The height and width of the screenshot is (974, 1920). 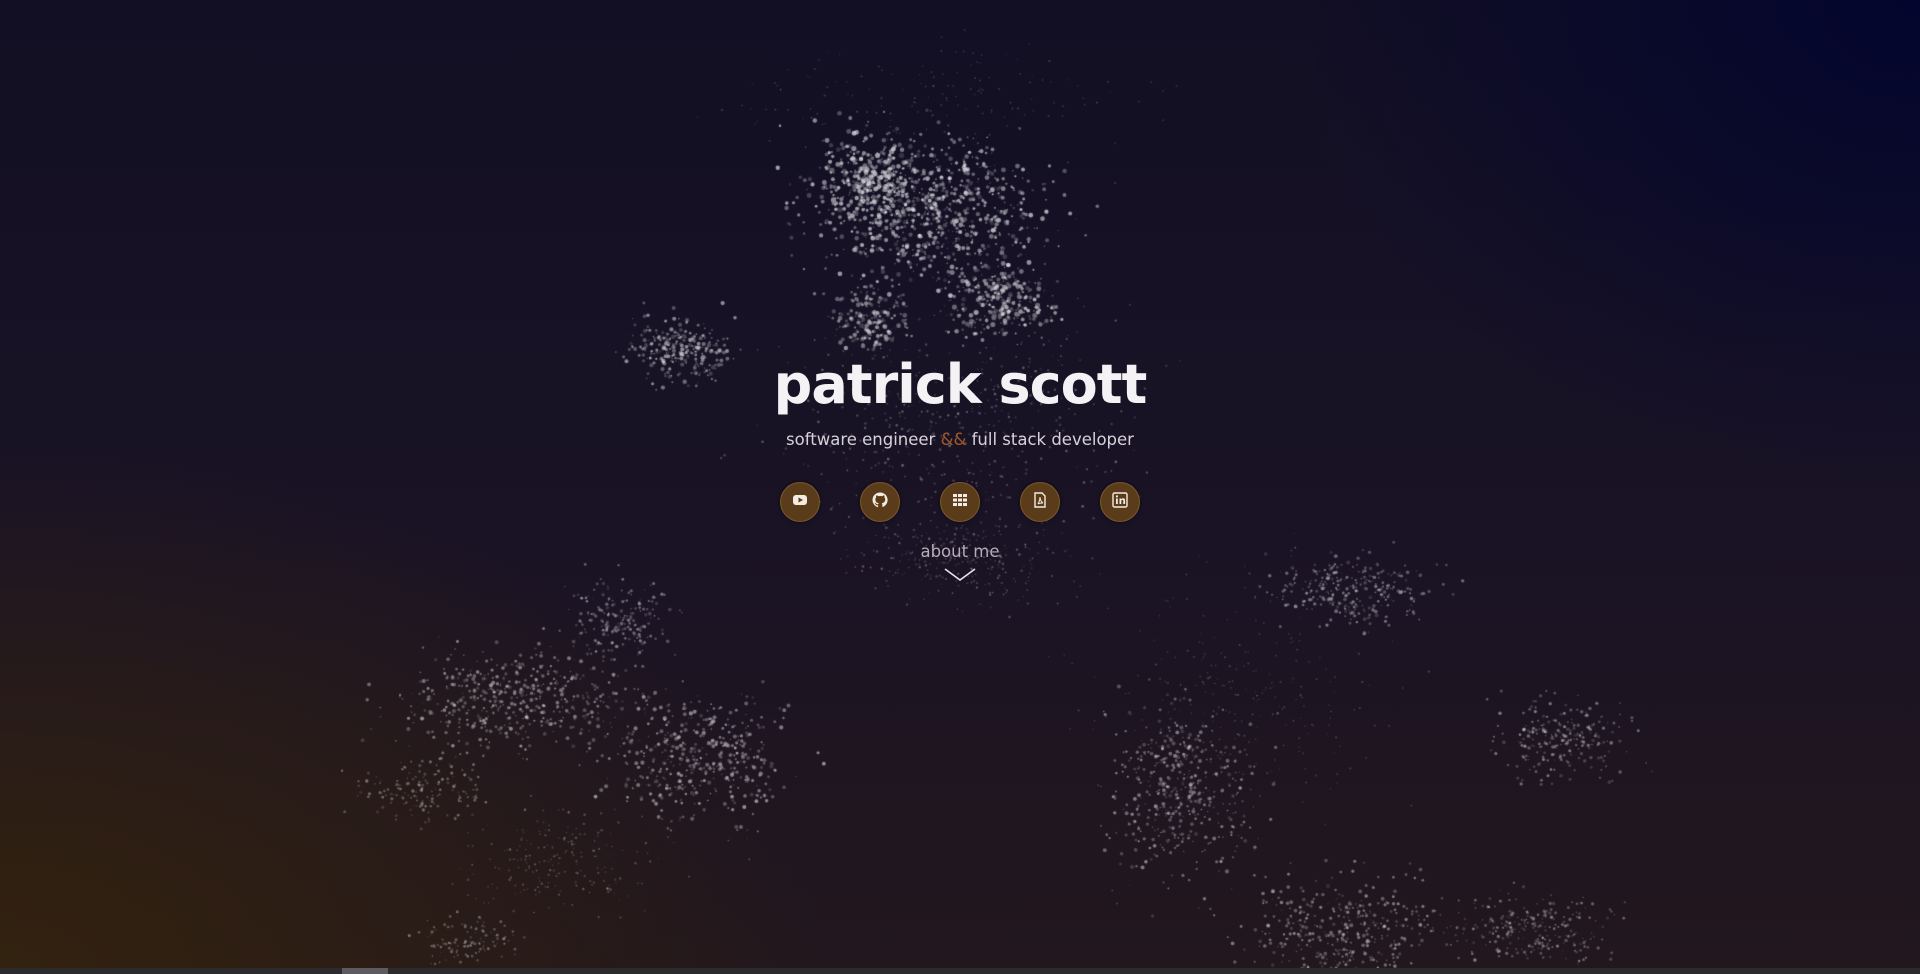 I want to click on youtube-icon, so click(x=800, y=502).